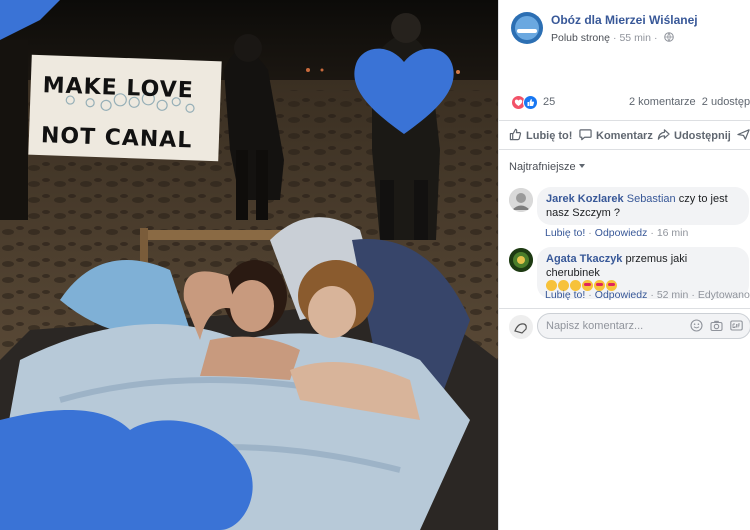 The width and height of the screenshot is (750, 530). Describe the element at coordinates (629, 327) in the screenshot. I see `comment-composer` at that location.